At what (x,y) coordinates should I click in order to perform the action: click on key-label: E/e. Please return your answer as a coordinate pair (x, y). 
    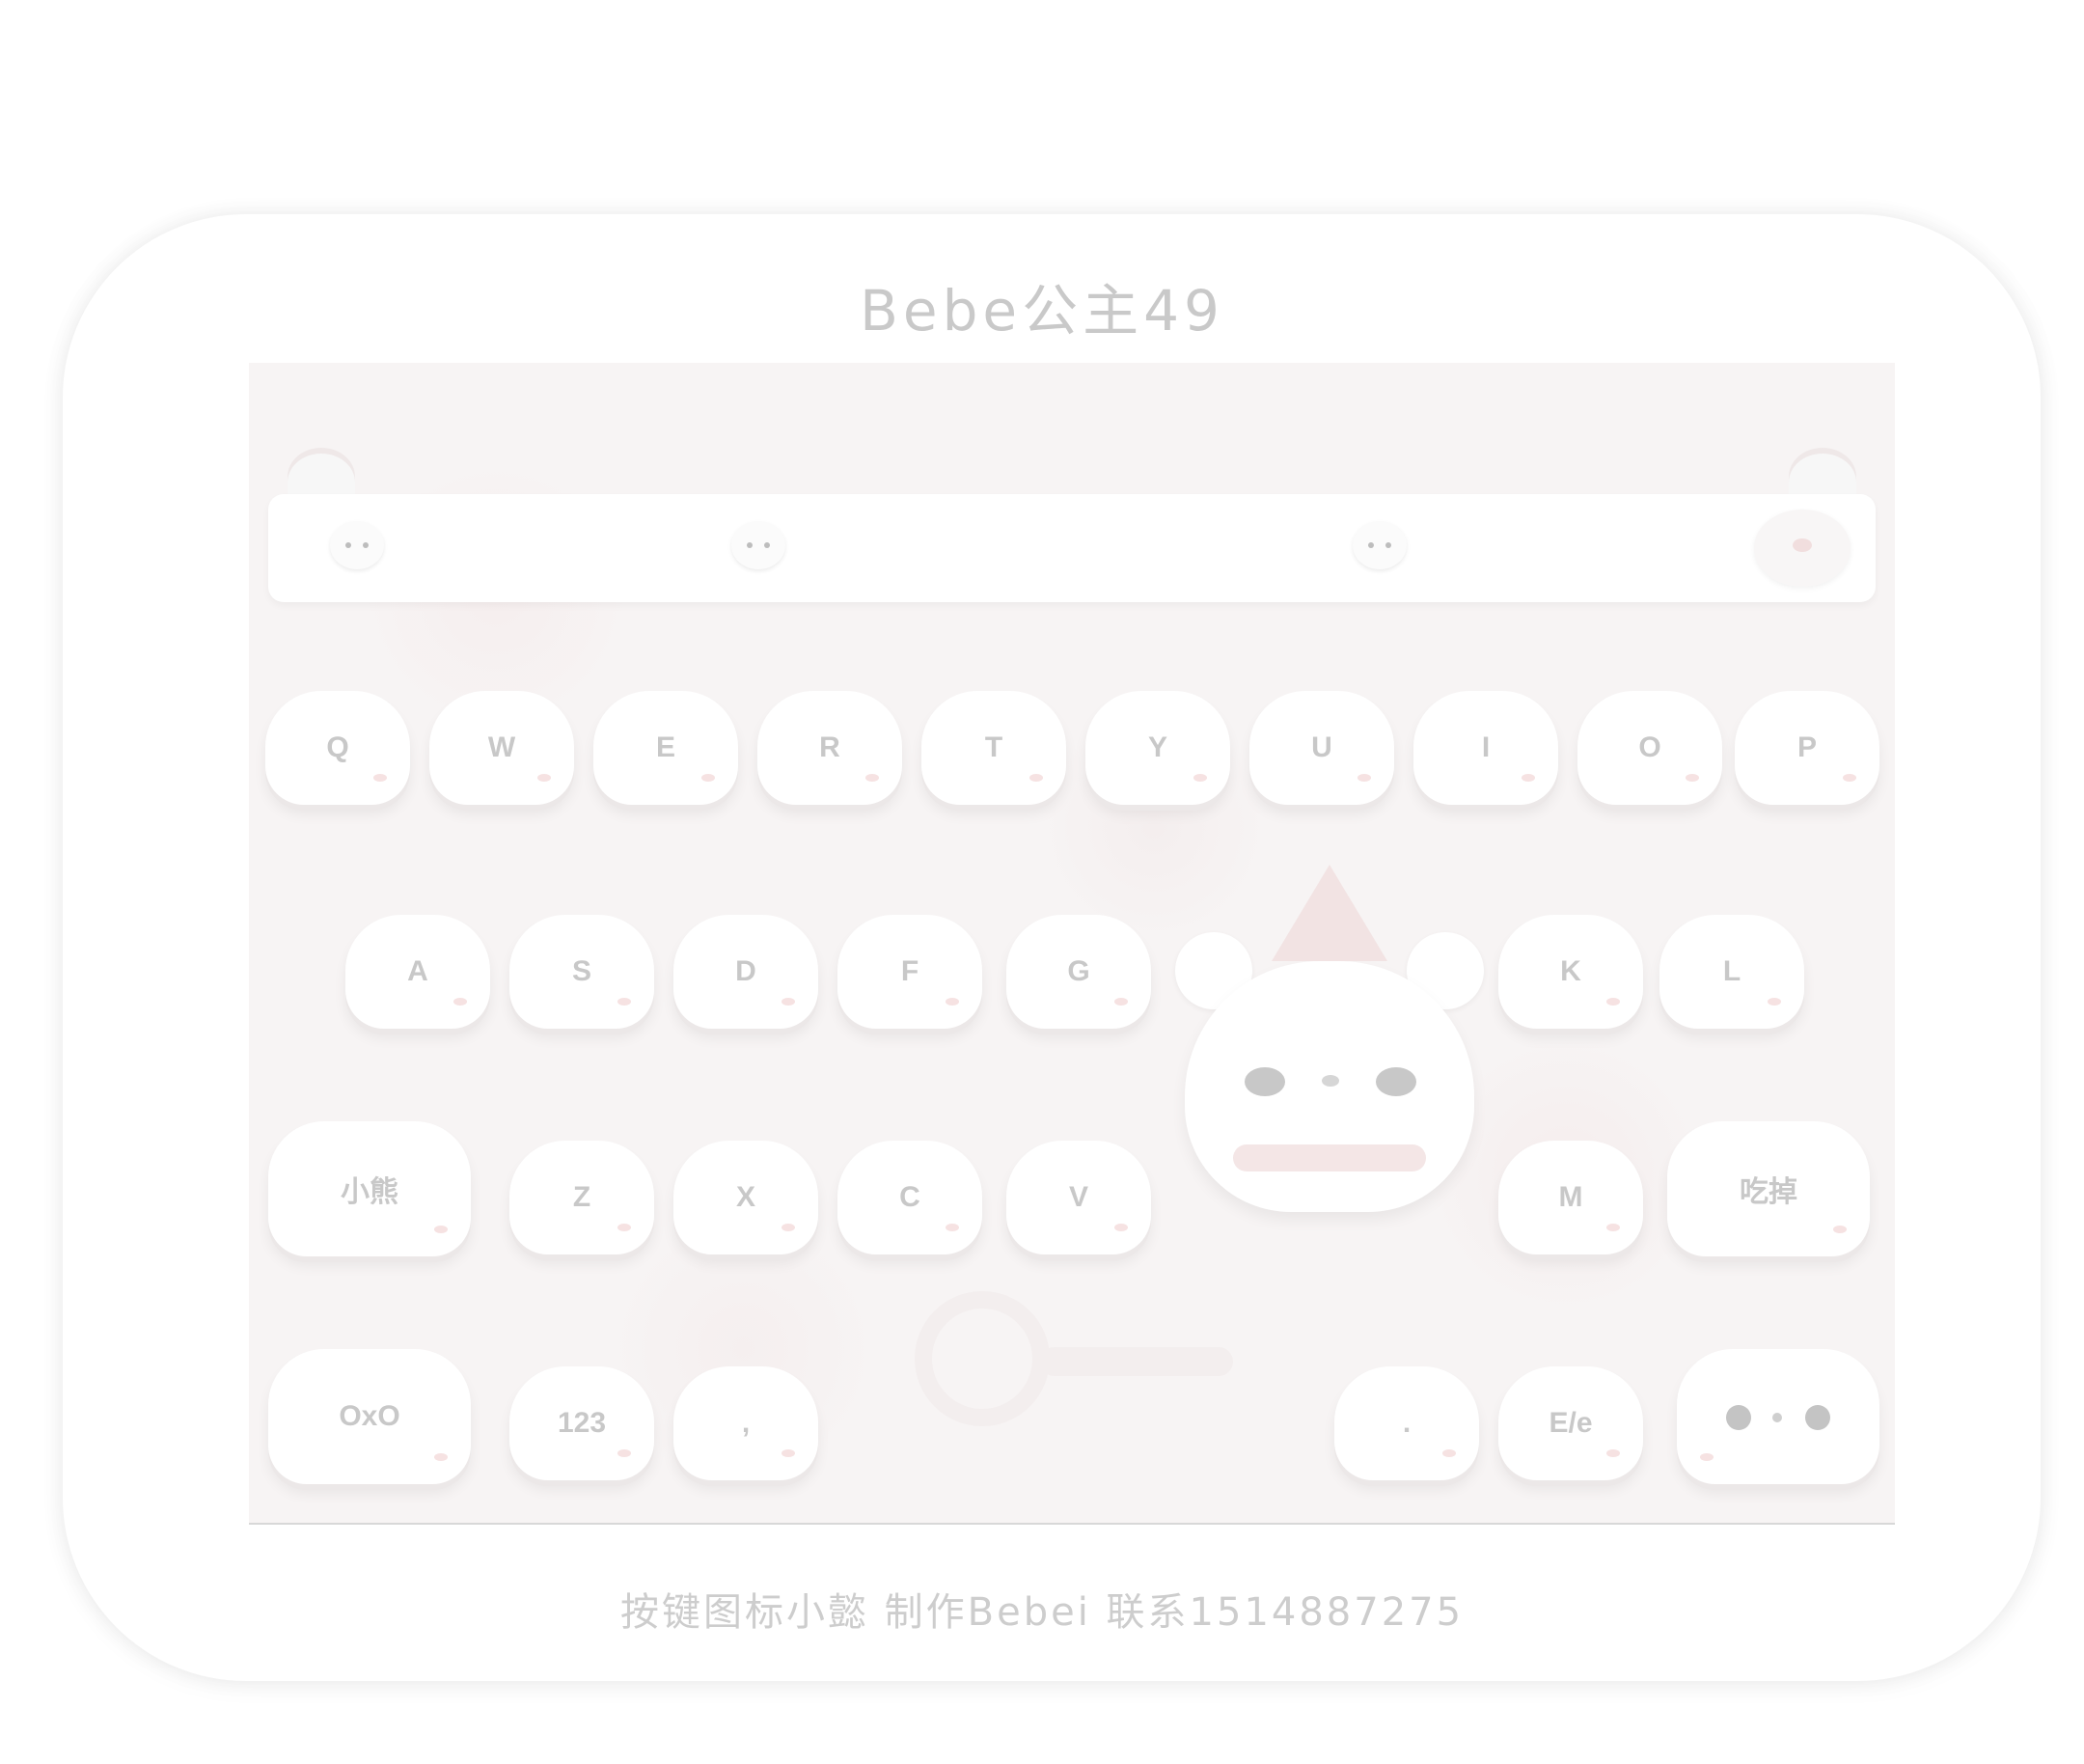
    Looking at the image, I should click on (1571, 1423).